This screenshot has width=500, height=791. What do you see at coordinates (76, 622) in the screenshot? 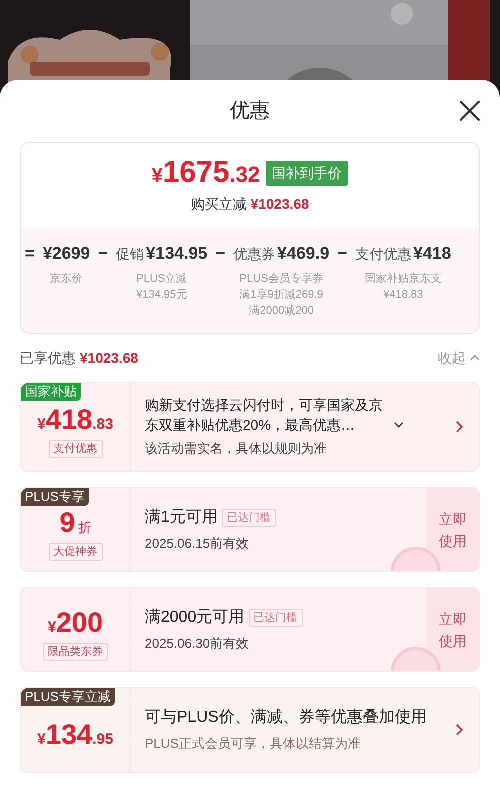
I see `offer-amount: ¥200` at bounding box center [76, 622].